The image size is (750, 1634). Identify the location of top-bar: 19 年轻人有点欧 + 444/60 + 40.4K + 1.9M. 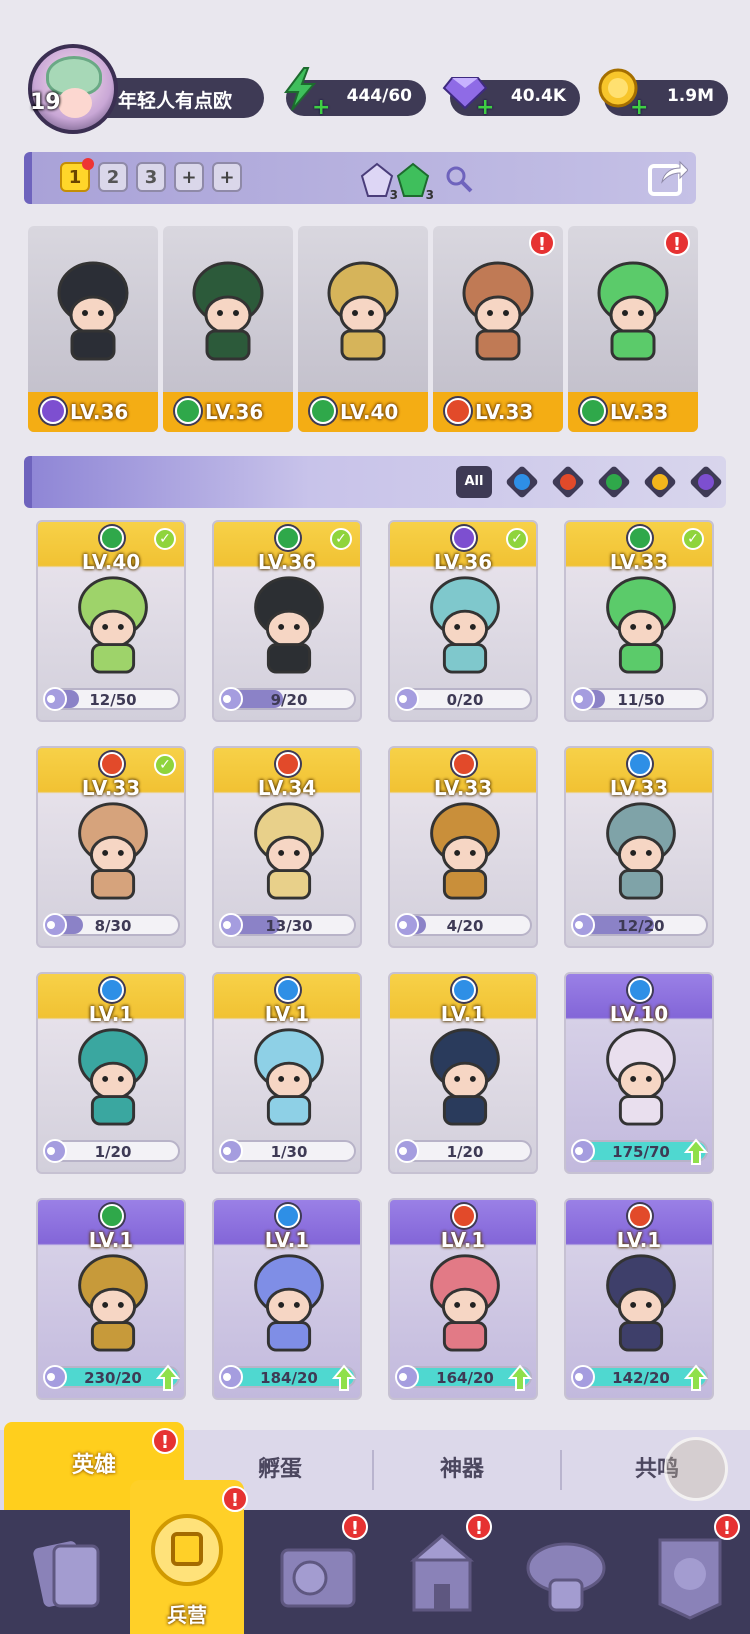
(375, 87).